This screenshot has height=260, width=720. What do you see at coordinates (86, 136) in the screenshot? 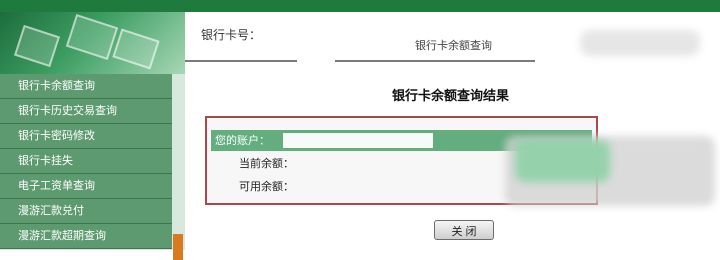
I see `sidebar-item-password-change: 银行卡密码修改` at bounding box center [86, 136].